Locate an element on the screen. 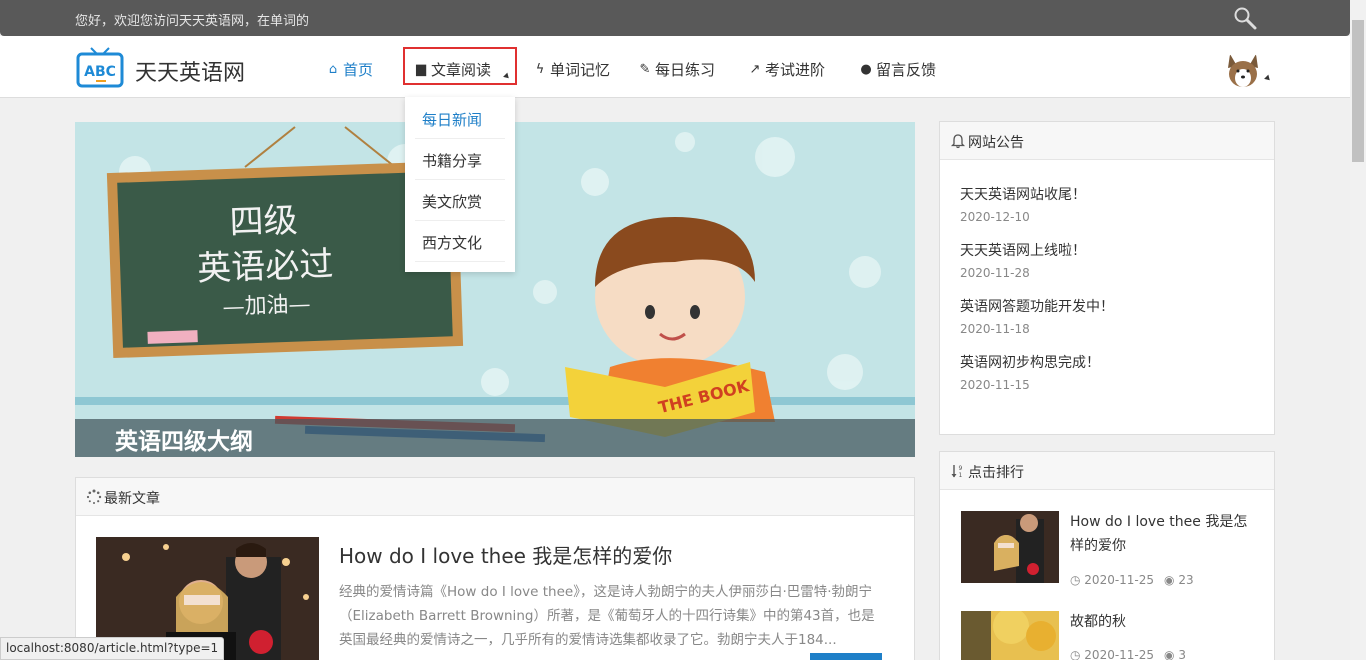  latest-articles-header: 最新文章 is located at coordinates (495, 497).